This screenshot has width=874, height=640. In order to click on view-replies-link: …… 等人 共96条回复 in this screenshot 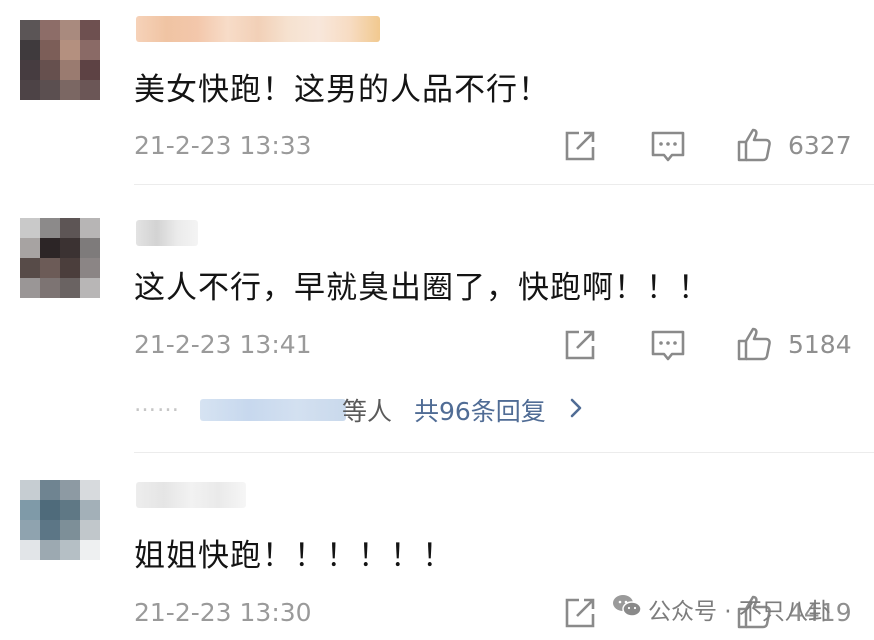, I will do `click(484, 408)`.